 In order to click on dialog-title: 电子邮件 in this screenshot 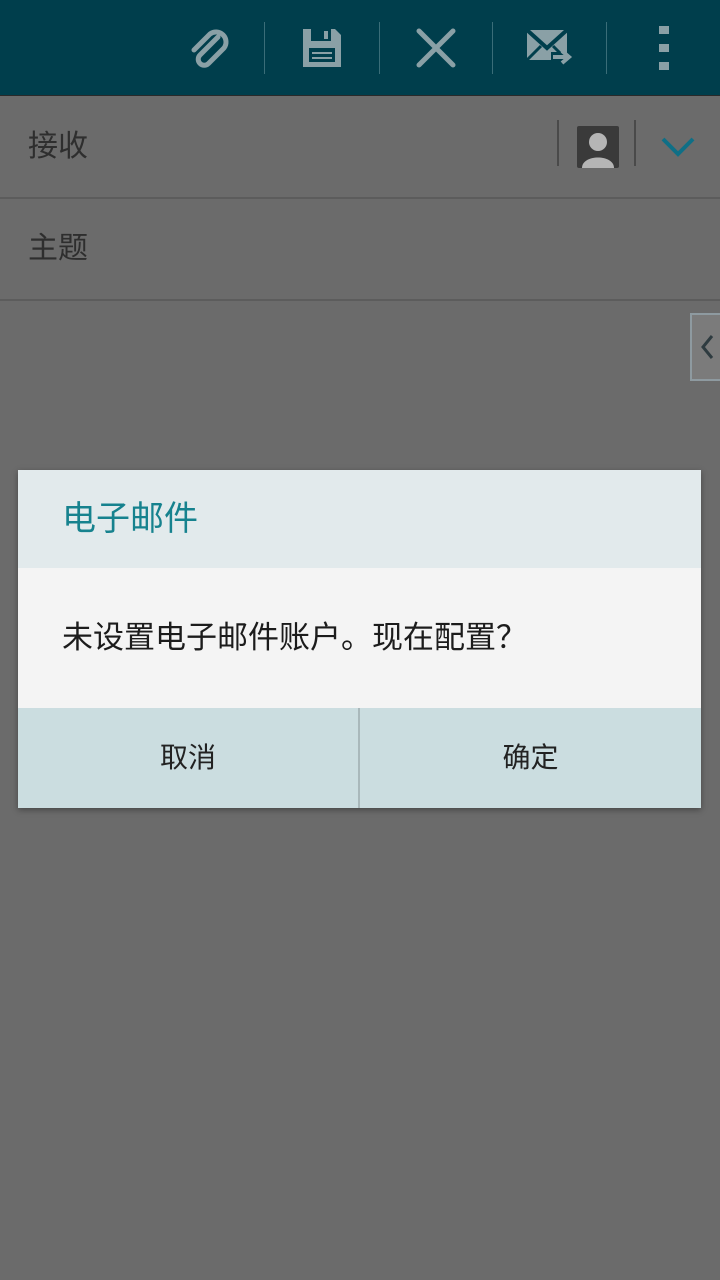, I will do `click(130, 519)`.